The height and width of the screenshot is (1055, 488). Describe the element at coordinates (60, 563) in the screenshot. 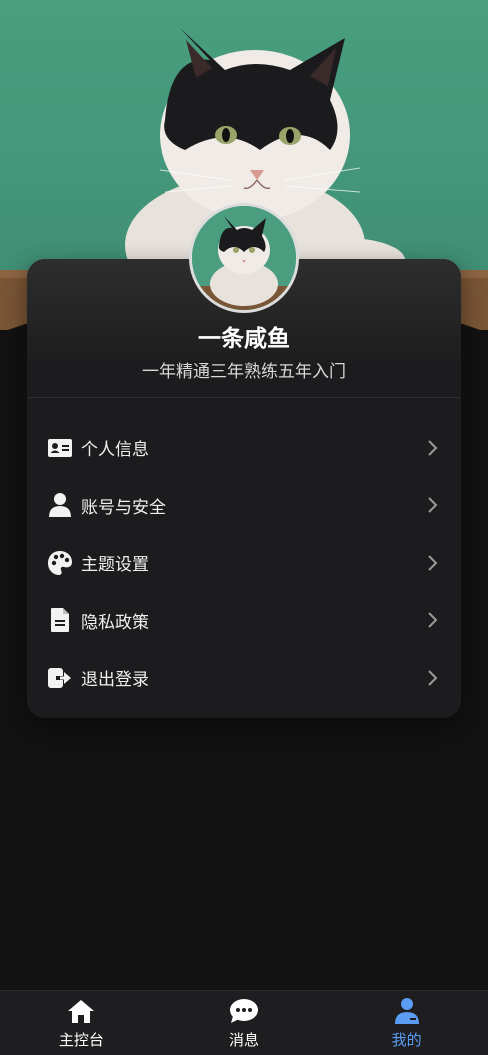

I see `palette-icon` at that location.